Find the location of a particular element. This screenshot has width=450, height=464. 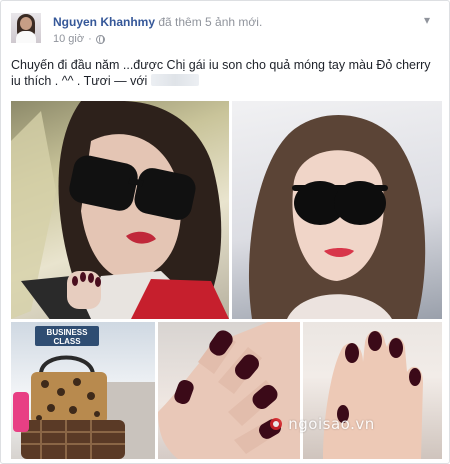

avatar-dress is located at coordinates (26, 37).